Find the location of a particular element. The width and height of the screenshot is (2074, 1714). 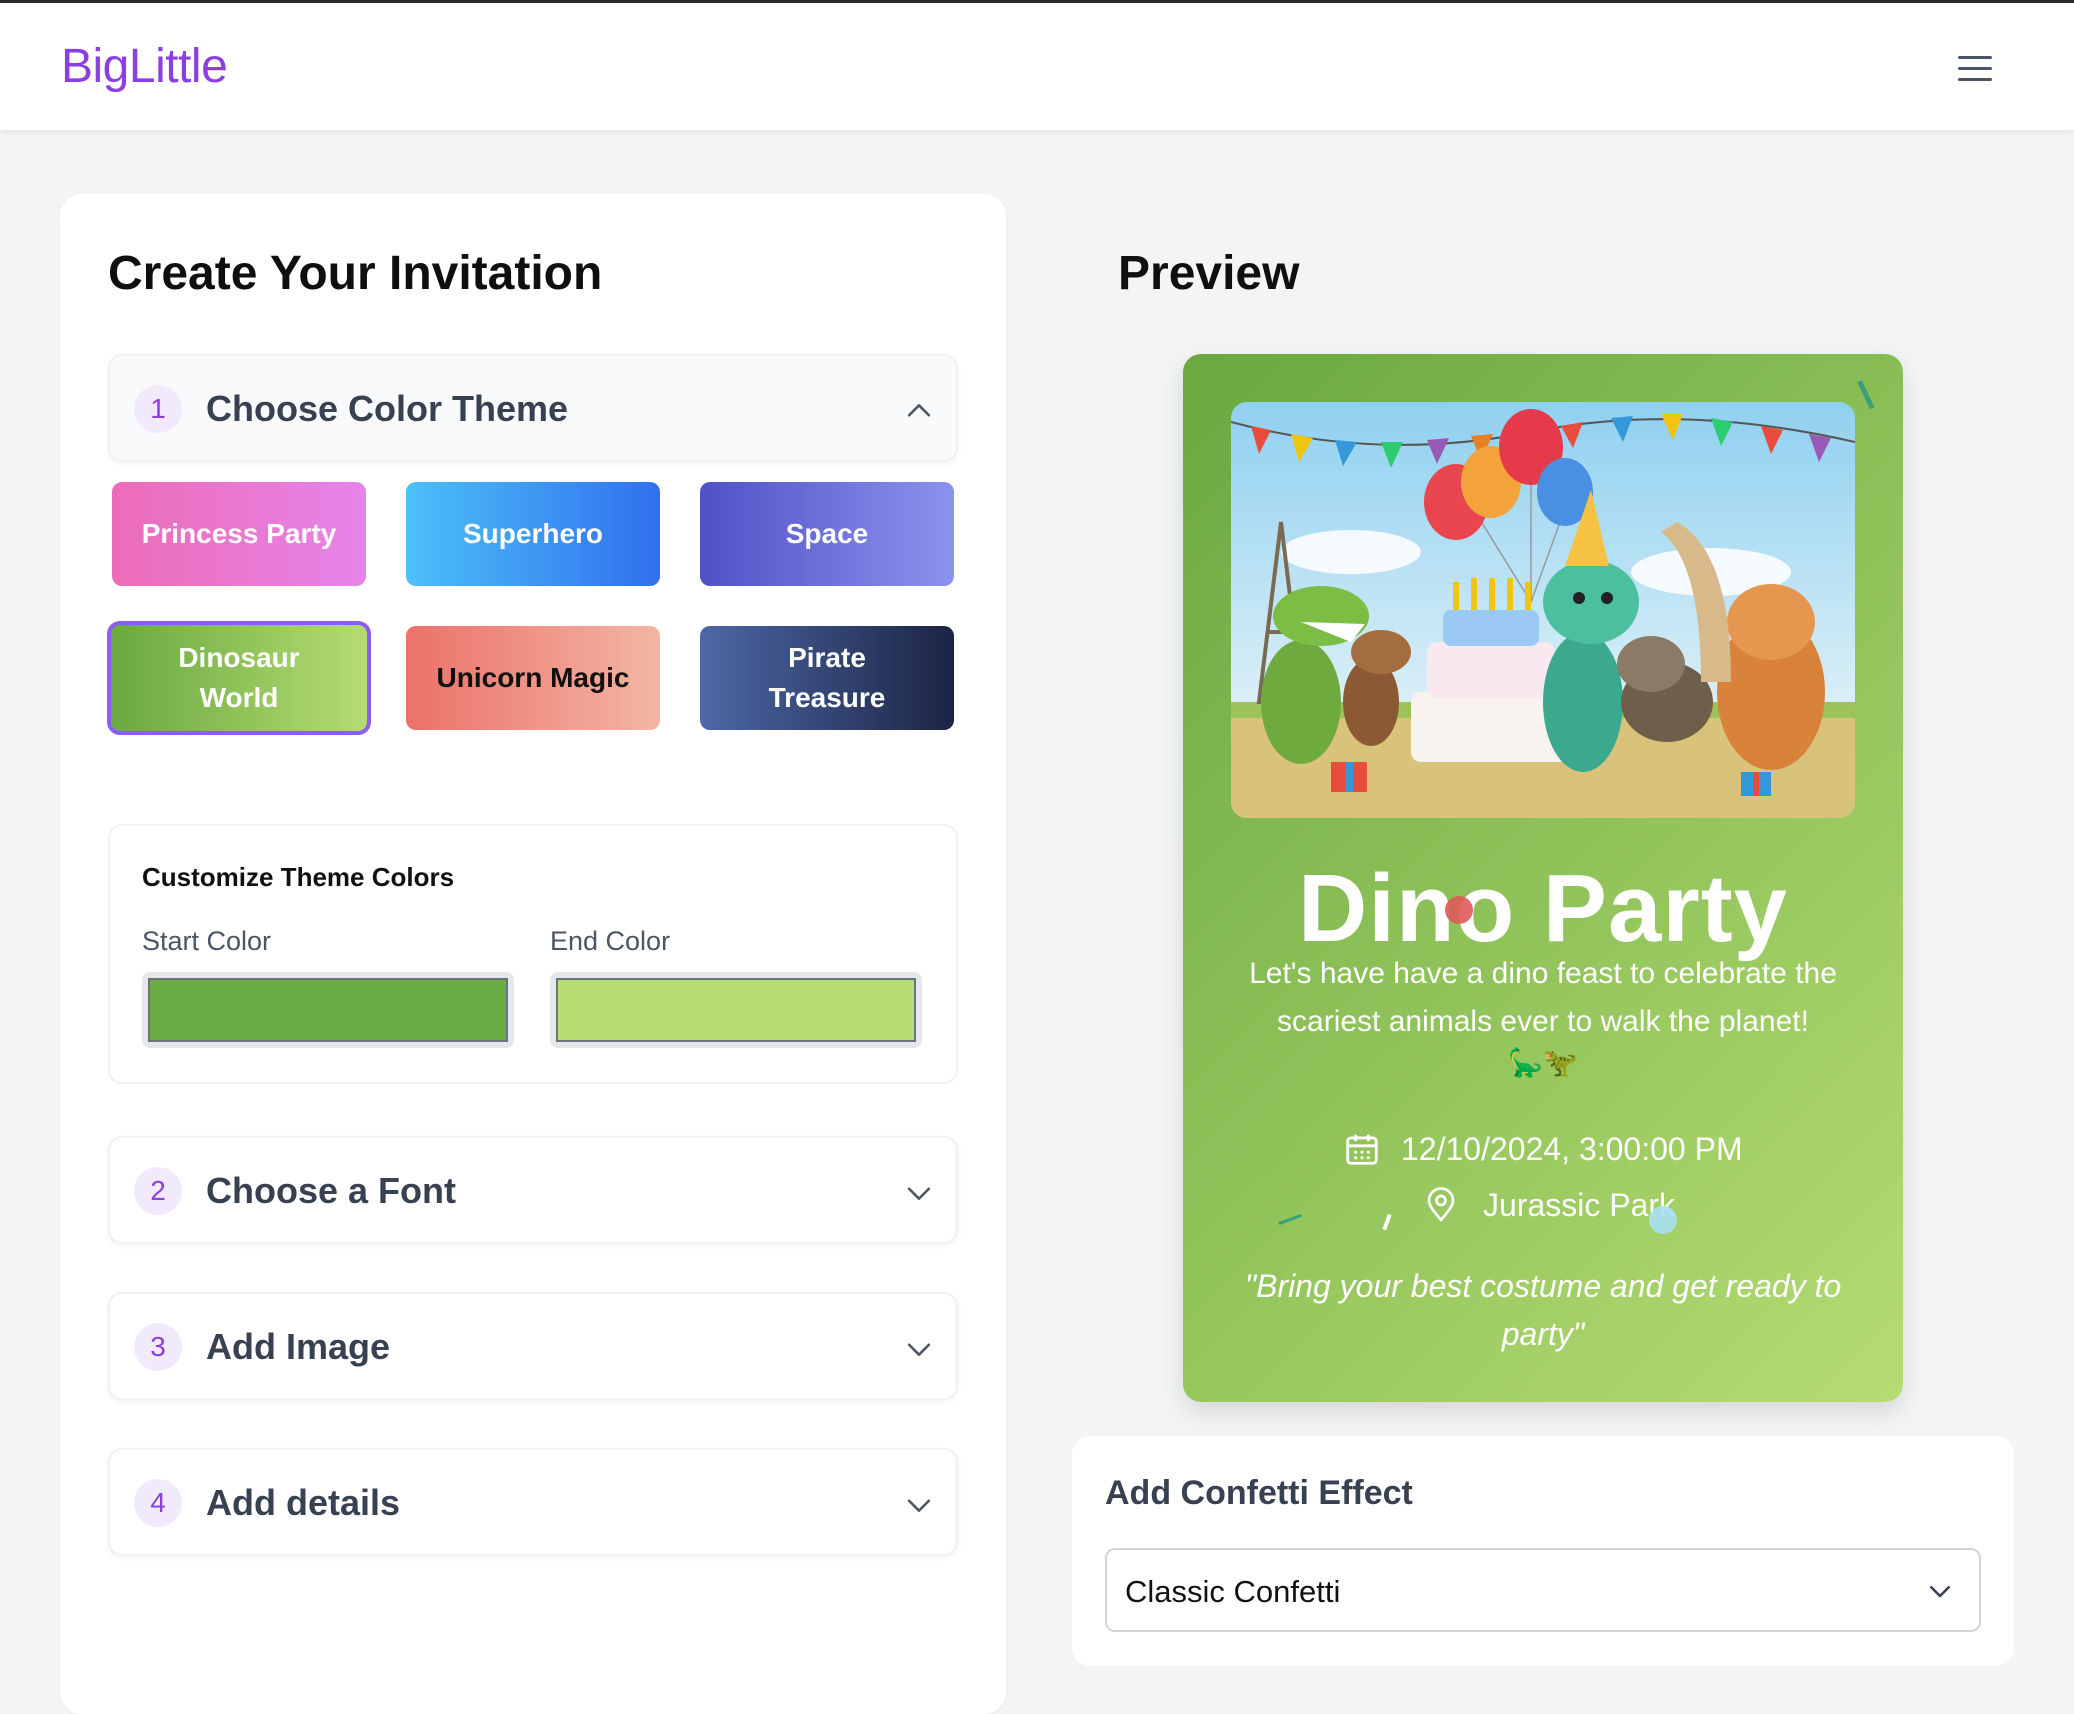

section-title: Add Image is located at coordinates (298, 1346).